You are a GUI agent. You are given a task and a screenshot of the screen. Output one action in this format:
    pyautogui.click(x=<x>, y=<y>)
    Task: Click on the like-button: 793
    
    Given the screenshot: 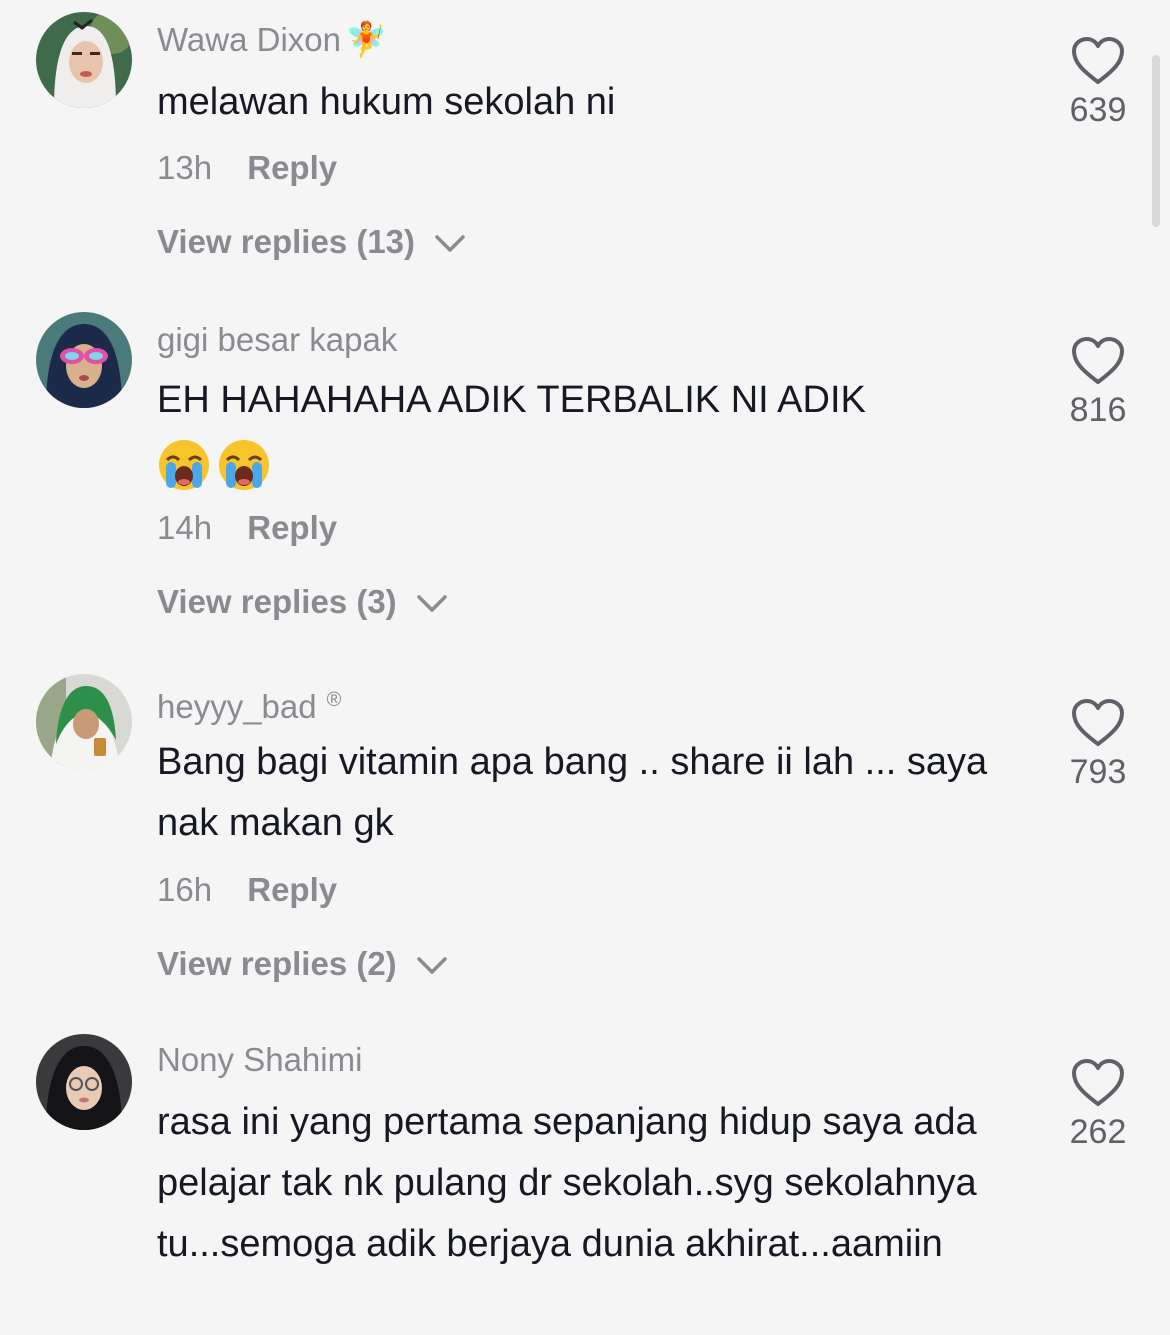 What is the action you would take?
    pyautogui.click(x=1098, y=745)
    